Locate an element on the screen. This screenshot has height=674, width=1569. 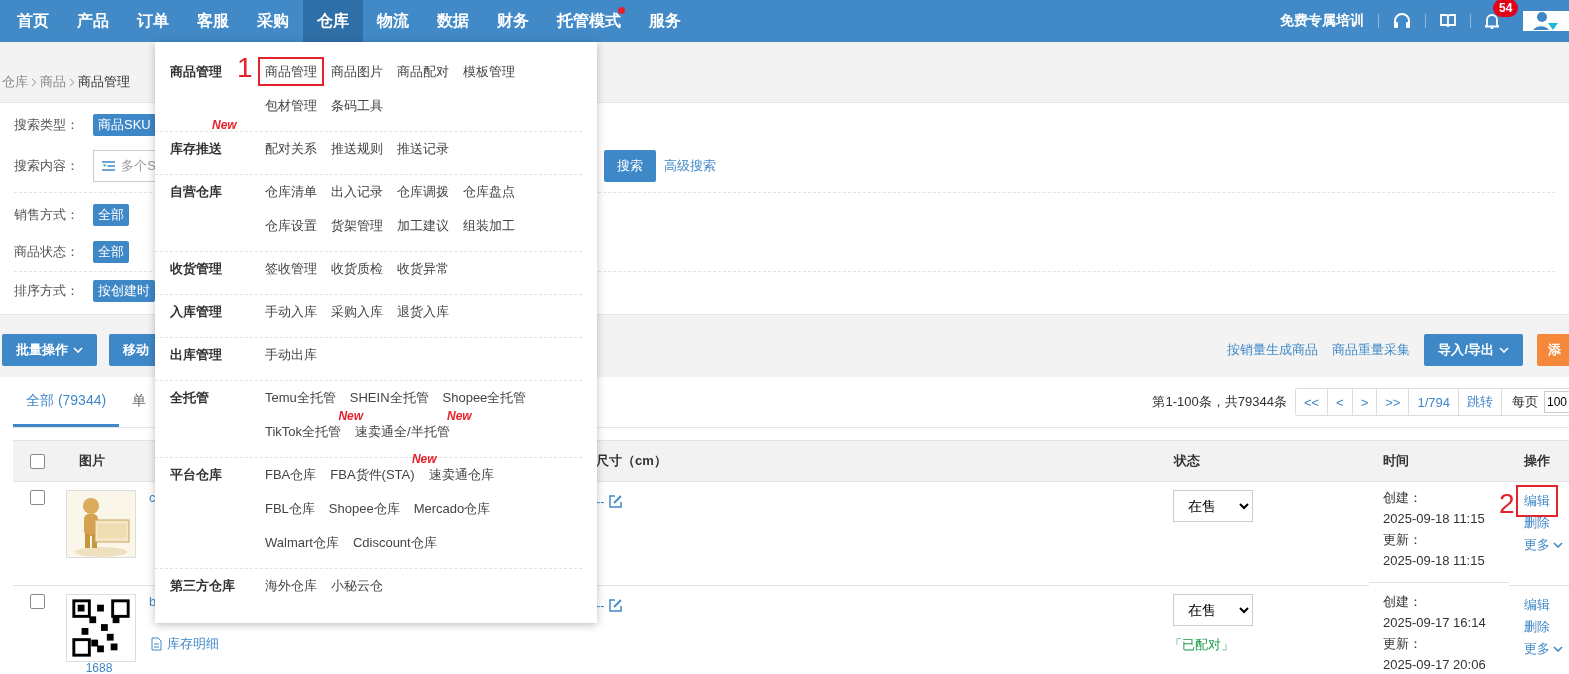
toolbar-link: 商品重量采集 is located at coordinates (1371, 350).